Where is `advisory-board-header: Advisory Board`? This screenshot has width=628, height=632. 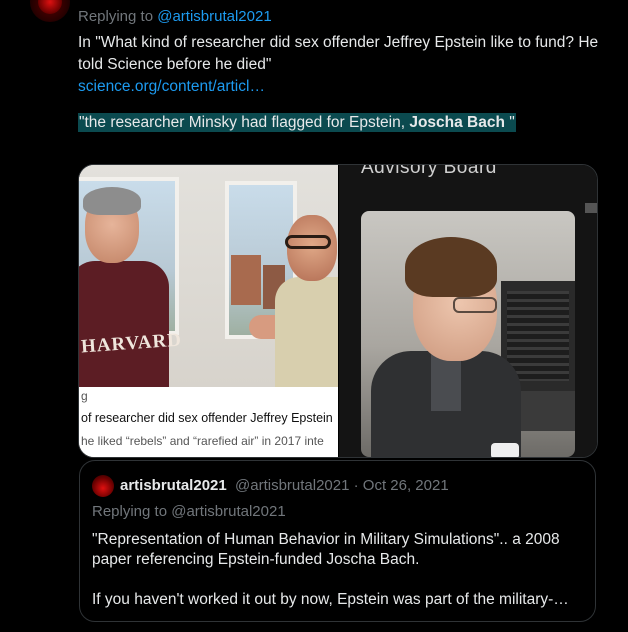
advisory-board-header: Advisory Board is located at coordinates (429, 171).